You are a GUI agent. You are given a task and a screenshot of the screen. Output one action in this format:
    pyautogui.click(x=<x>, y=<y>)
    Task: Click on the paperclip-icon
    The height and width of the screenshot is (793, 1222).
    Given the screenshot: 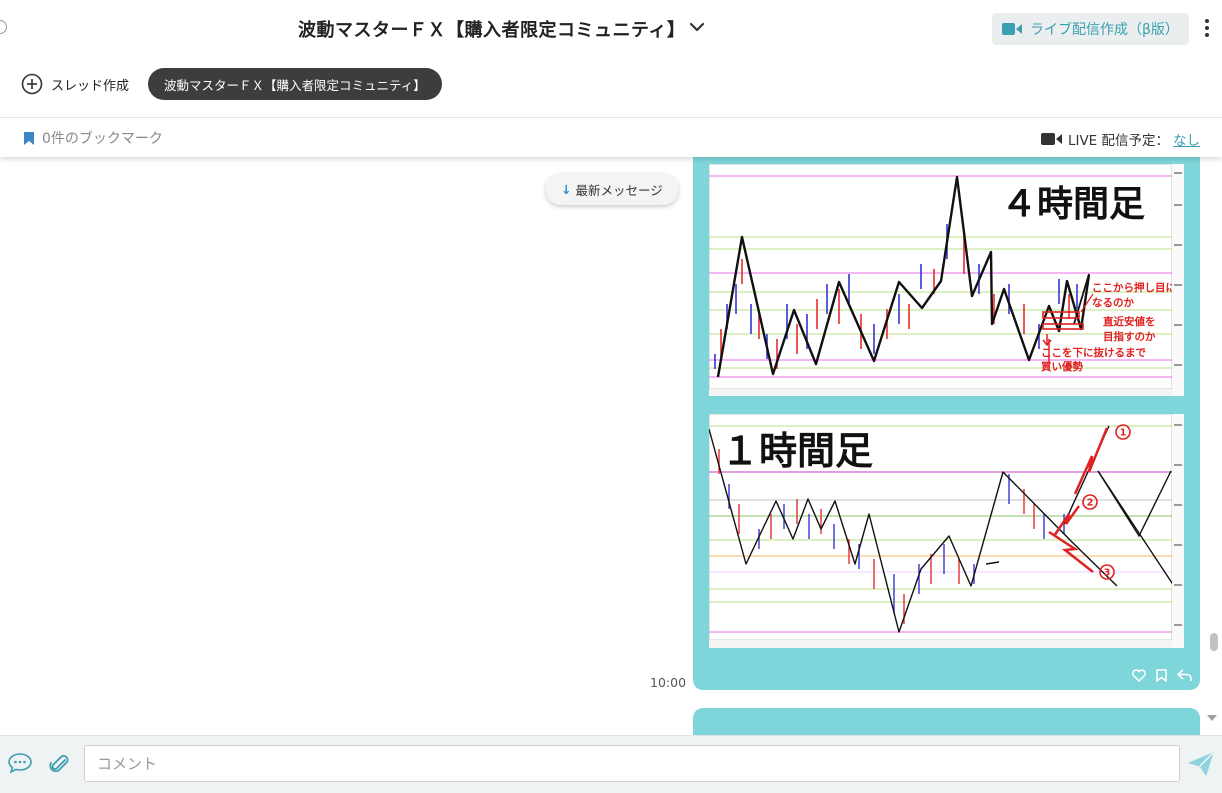 What is the action you would take?
    pyautogui.click(x=59, y=764)
    